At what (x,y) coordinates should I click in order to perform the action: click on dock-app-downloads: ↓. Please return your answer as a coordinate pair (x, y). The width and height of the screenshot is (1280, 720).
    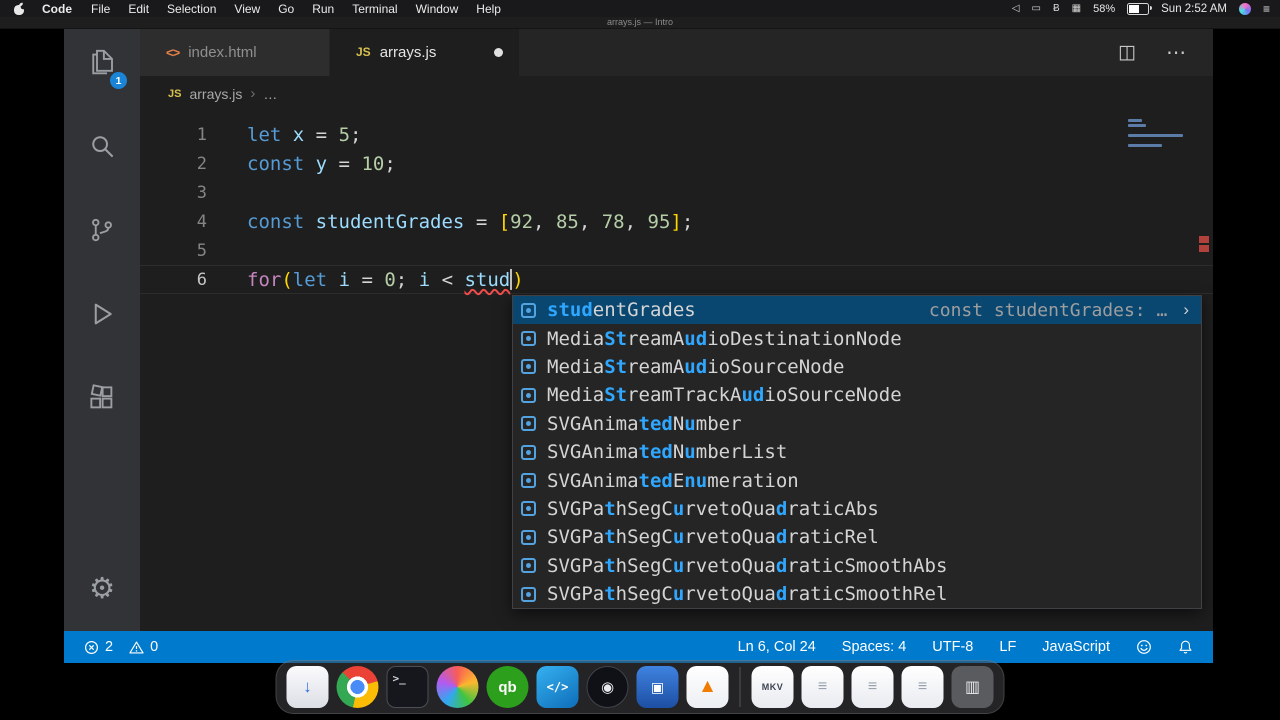
    Looking at the image, I should click on (307, 687).